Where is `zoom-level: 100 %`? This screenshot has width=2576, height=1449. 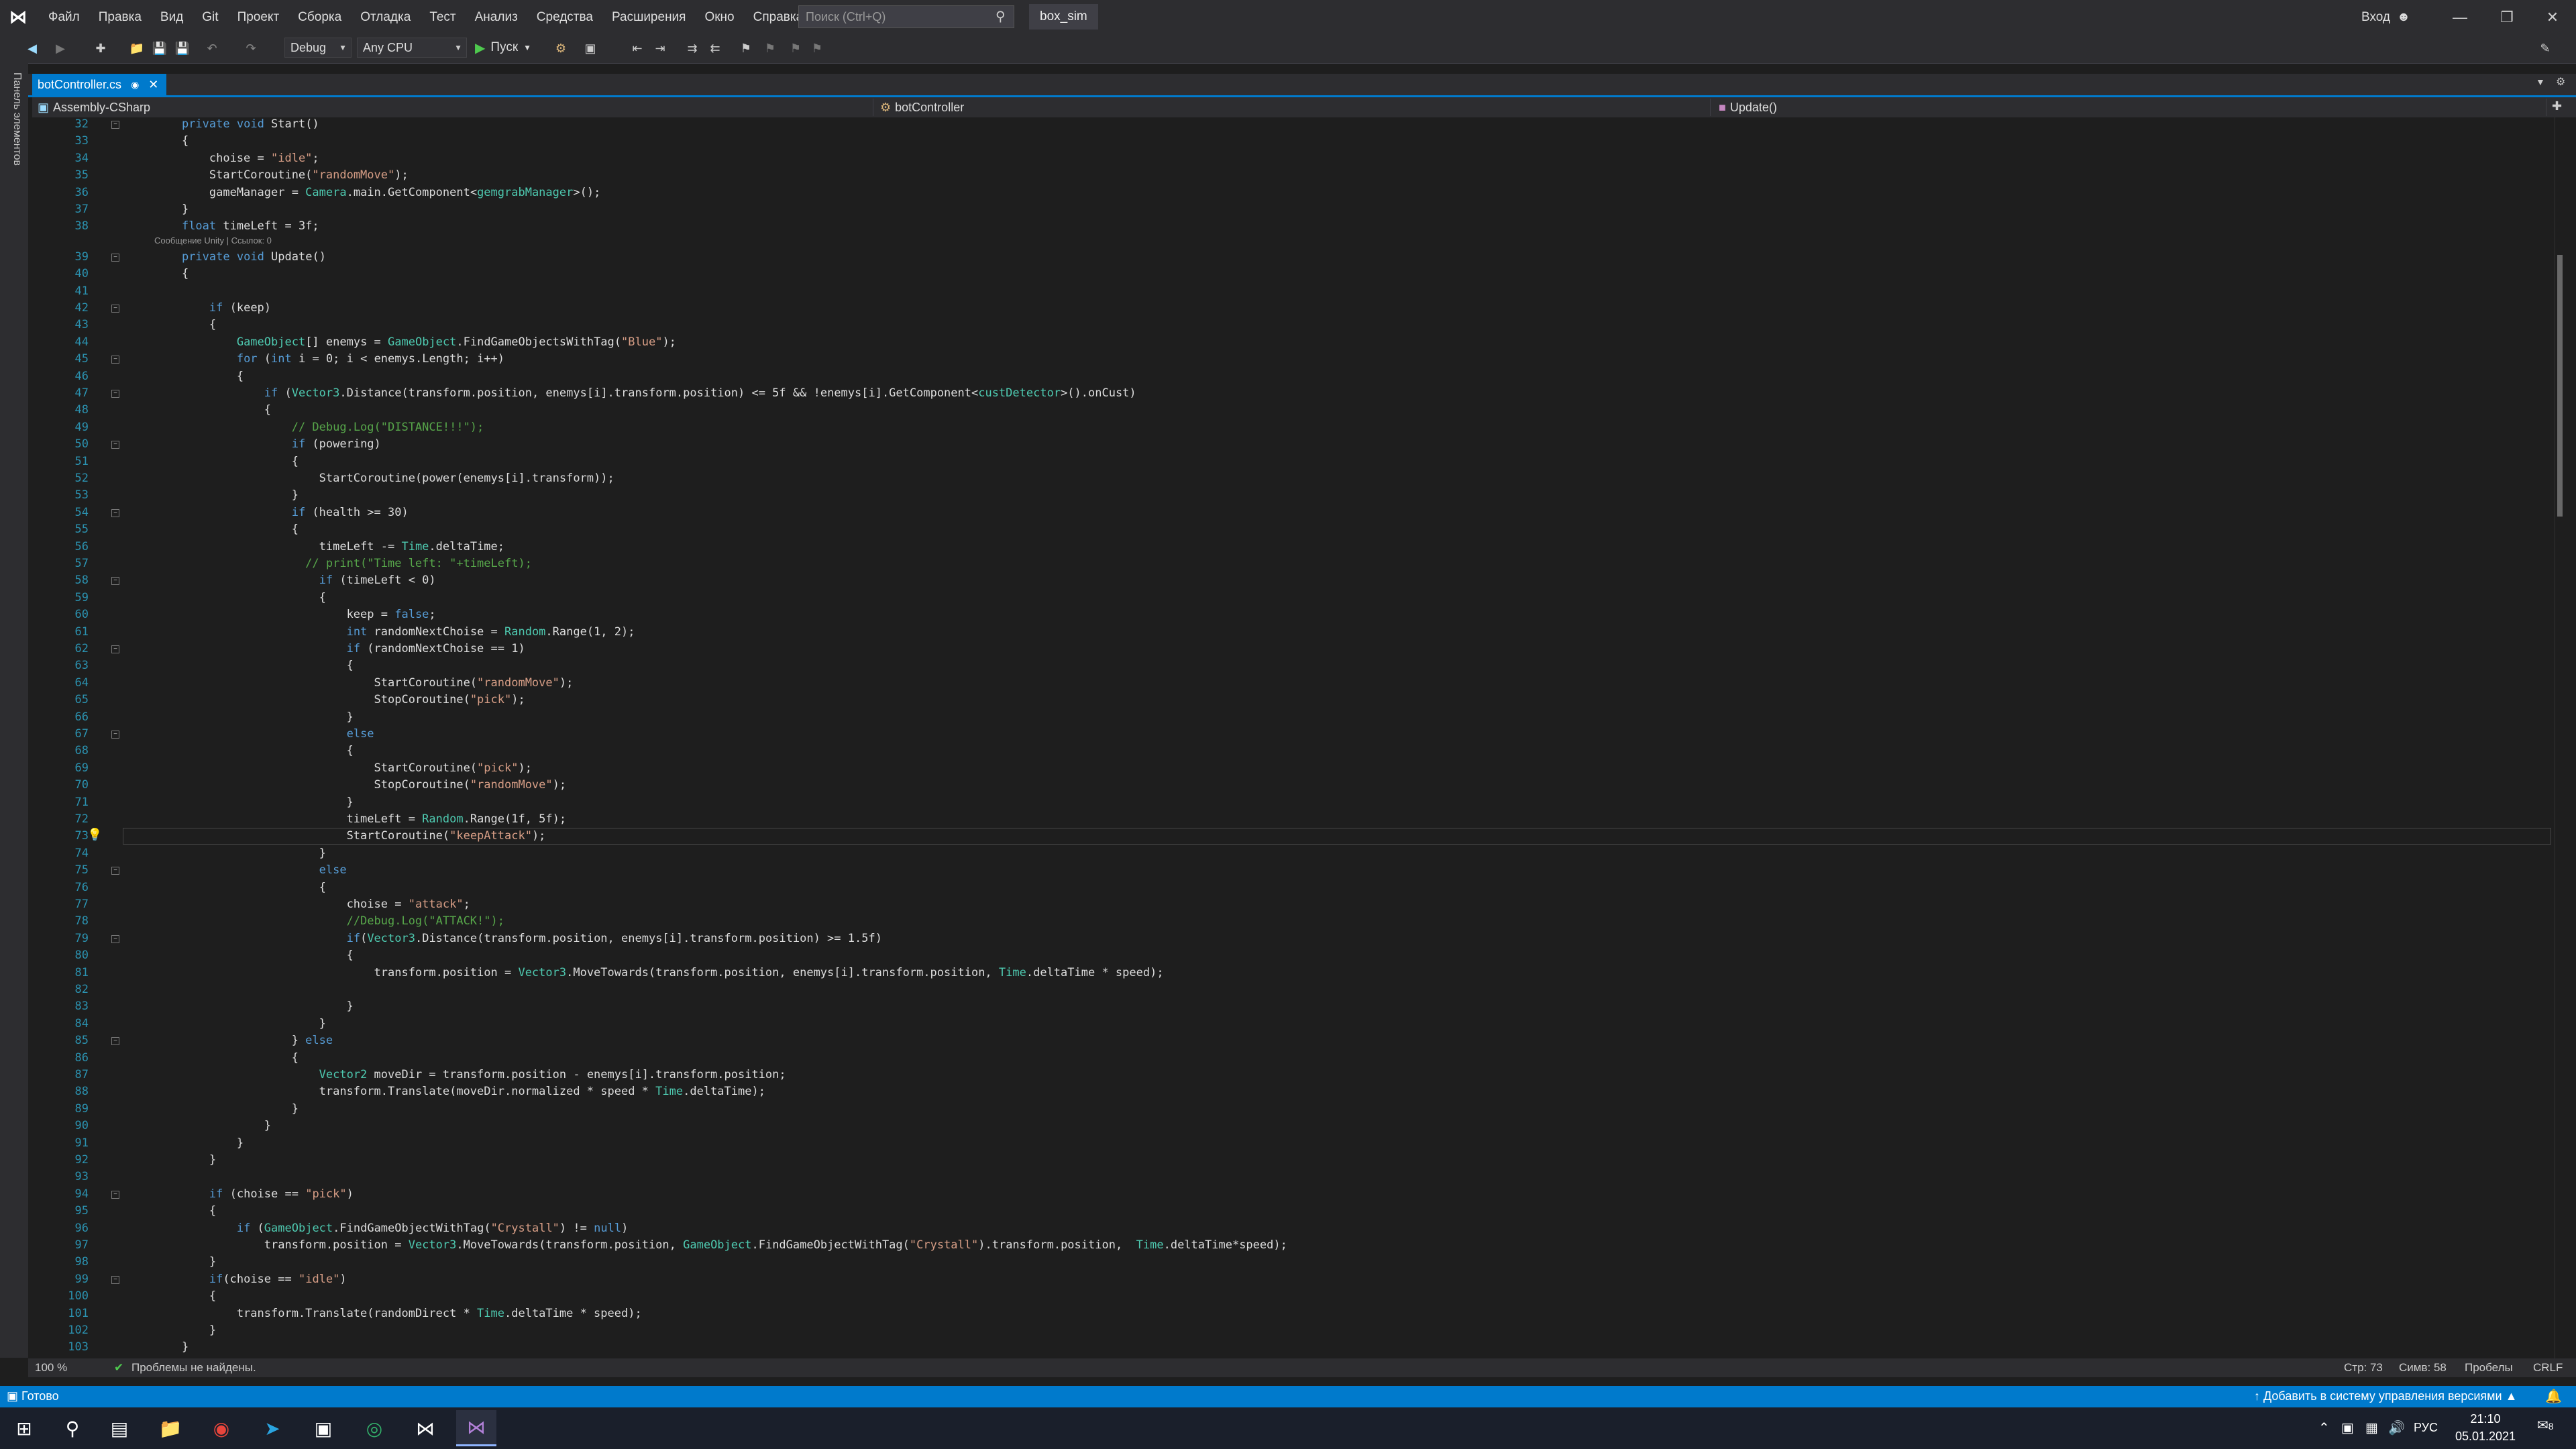
zoom-level: 100 % is located at coordinates (51, 1368).